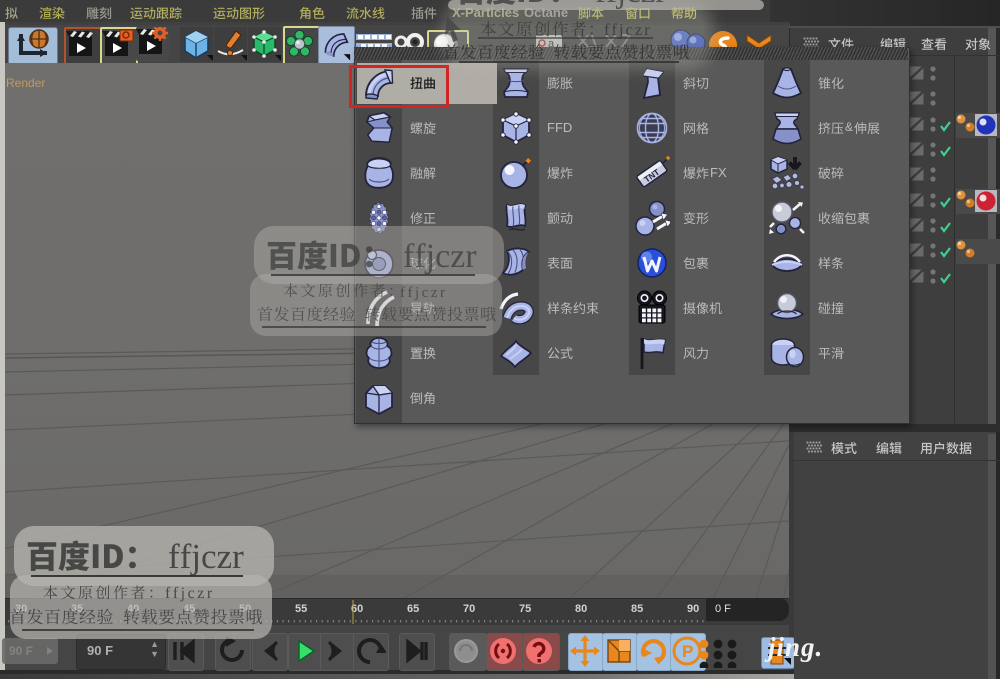 Image resolution: width=1000 pixels, height=679 pixels. Describe the element at coordinates (693, 609) in the screenshot. I see `svg-text: 90` at that location.